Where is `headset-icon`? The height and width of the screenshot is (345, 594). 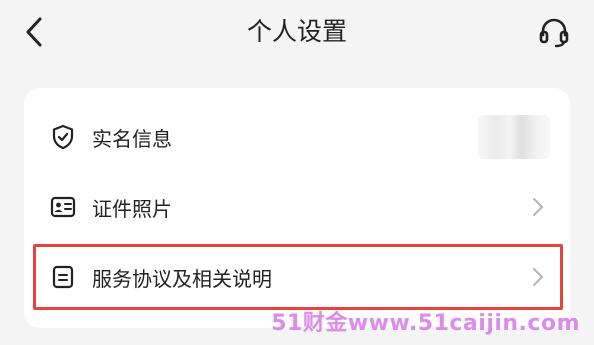 headset-icon is located at coordinates (554, 33).